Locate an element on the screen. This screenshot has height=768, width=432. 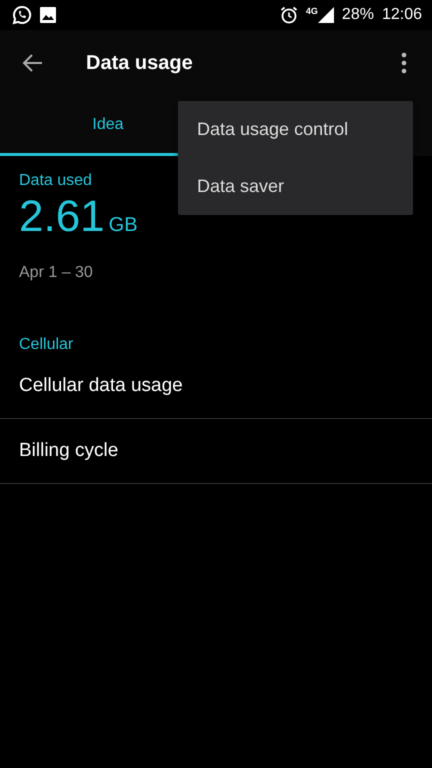
settings-item: Cellular data usage is located at coordinates (216, 386).